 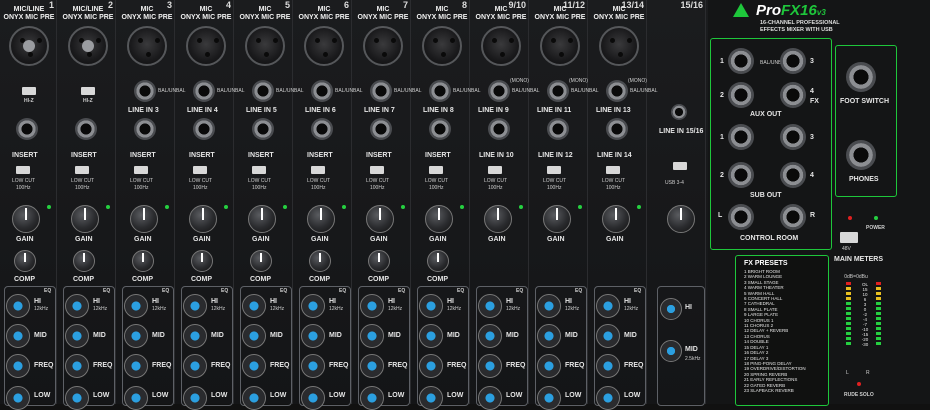 What do you see at coordinates (741, 95) in the screenshot?
I see `aux-out-2-jack` at bounding box center [741, 95].